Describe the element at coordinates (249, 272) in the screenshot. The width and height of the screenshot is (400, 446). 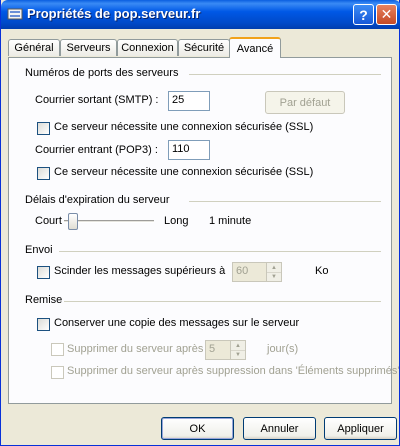
I see `split-size-input: 60` at that location.